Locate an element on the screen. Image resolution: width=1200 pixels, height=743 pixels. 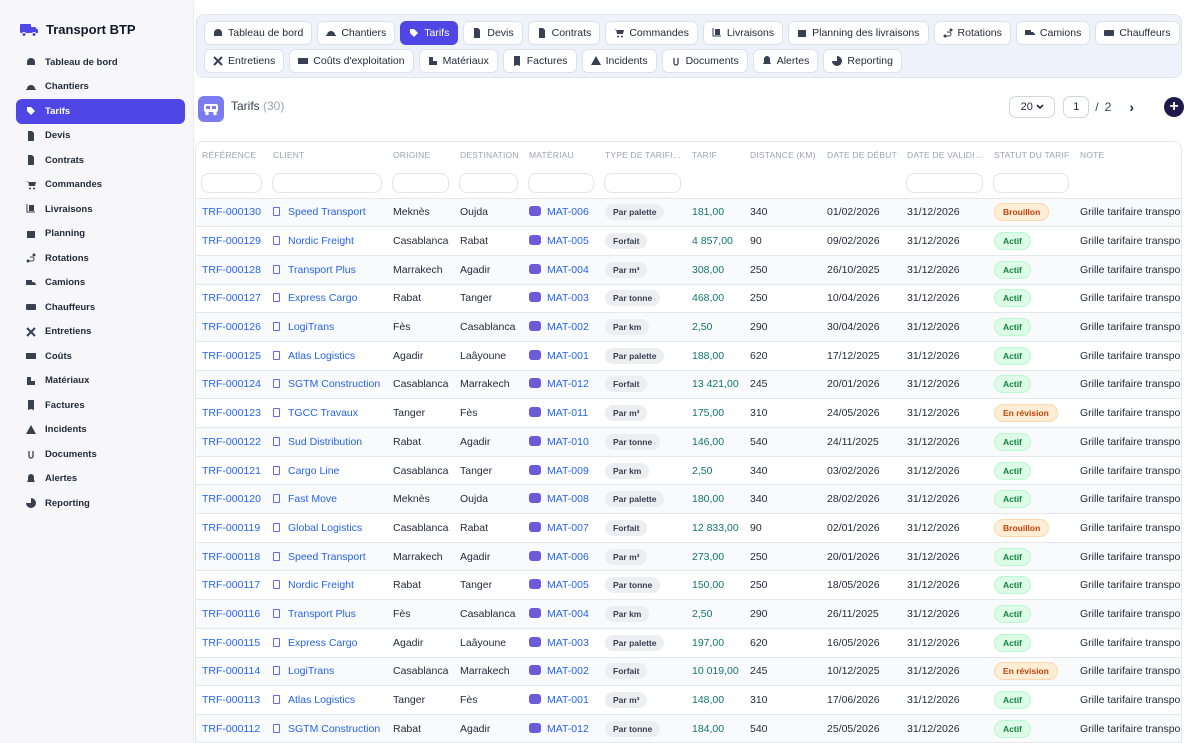
filter-destination-input is located at coordinates (488, 182).